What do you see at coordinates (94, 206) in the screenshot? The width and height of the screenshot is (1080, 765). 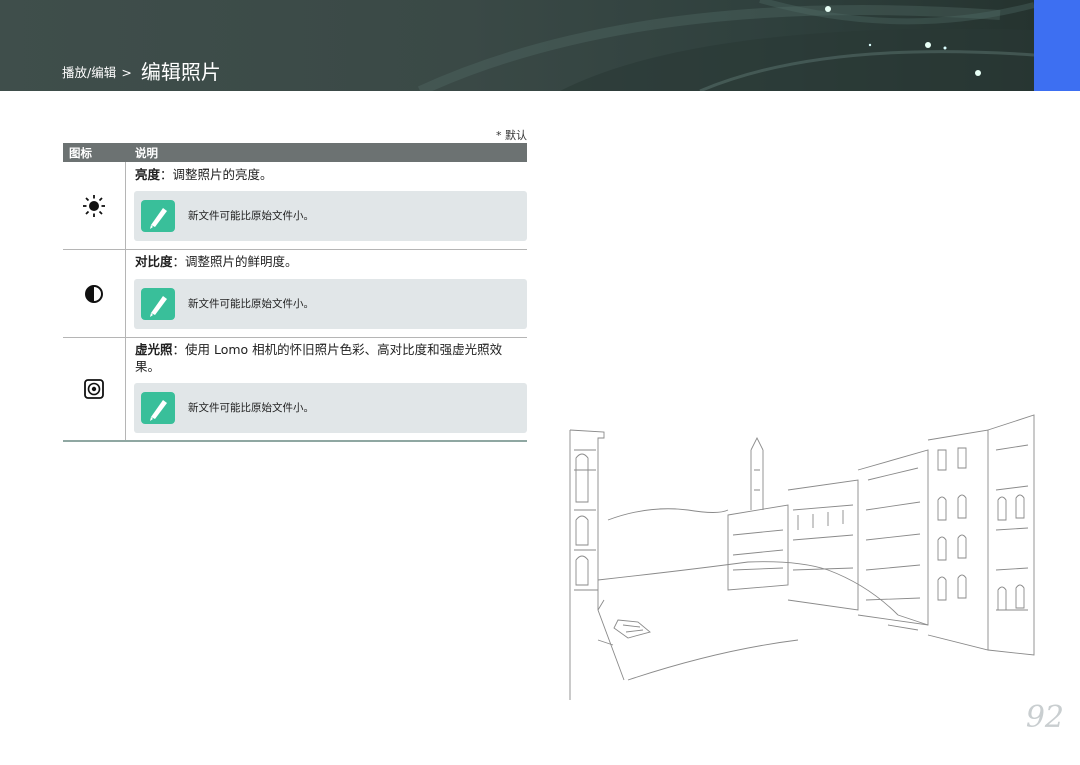 I see `brightness-icon` at bounding box center [94, 206].